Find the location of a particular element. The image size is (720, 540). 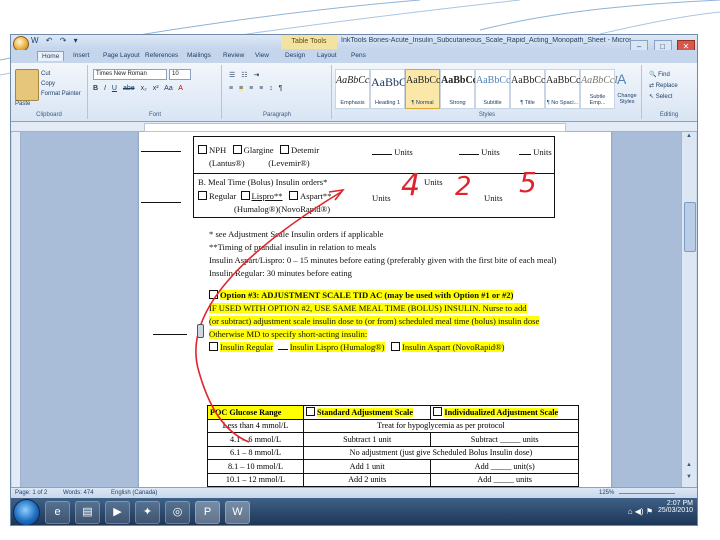

volume-icon: ◀) is located at coordinates (639, 511).